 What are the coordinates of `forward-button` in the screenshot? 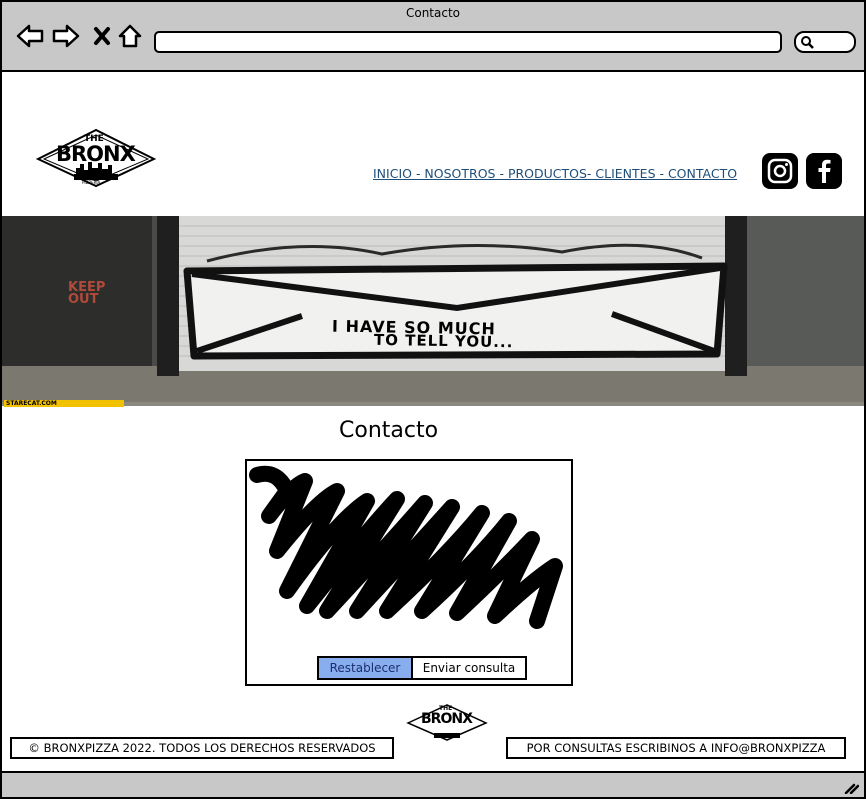 It's located at (66, 36).